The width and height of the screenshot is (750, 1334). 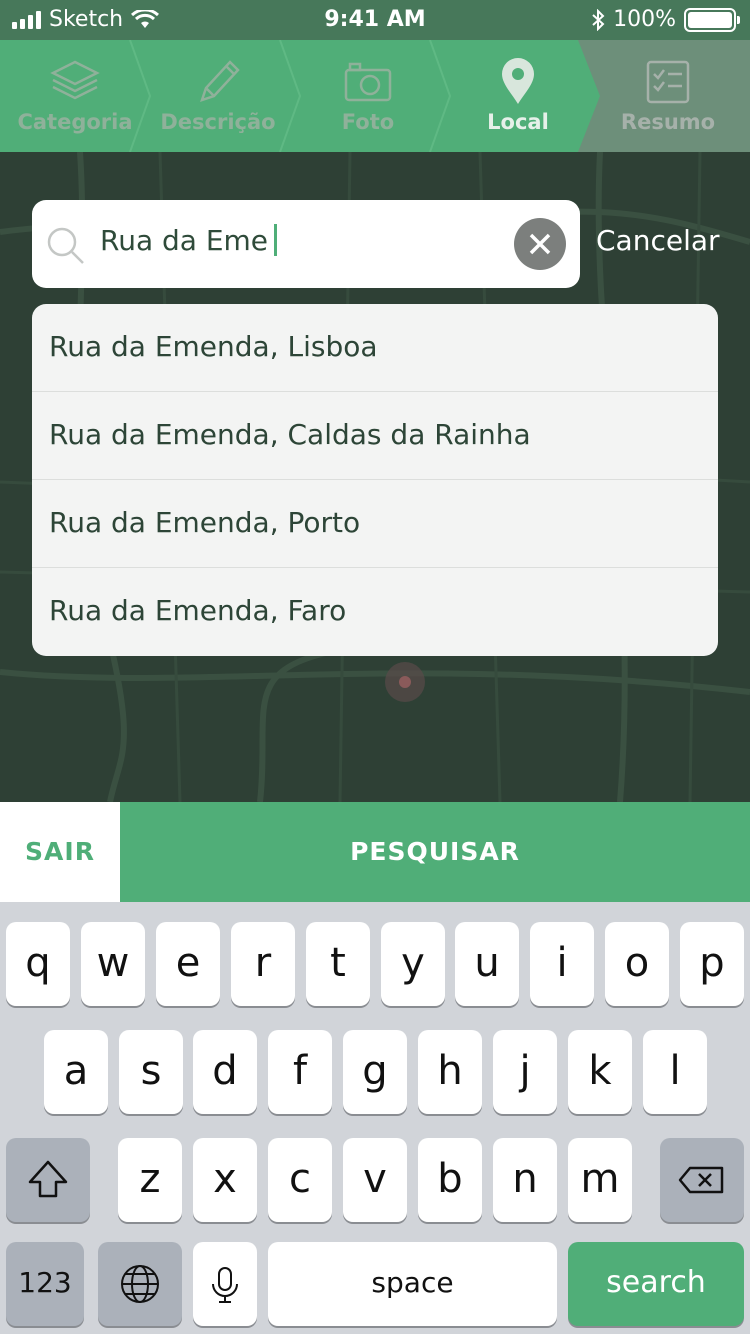 What do you see at coordinates (76, 1072) in the screenshot?
I see `key-a: a` at bounding box center [76, 1072].